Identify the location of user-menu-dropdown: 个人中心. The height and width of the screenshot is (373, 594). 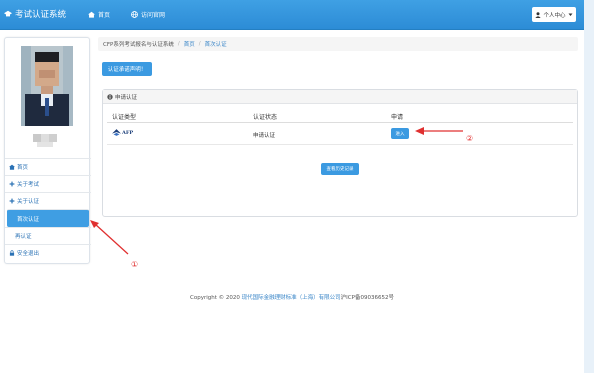
(554, 14).